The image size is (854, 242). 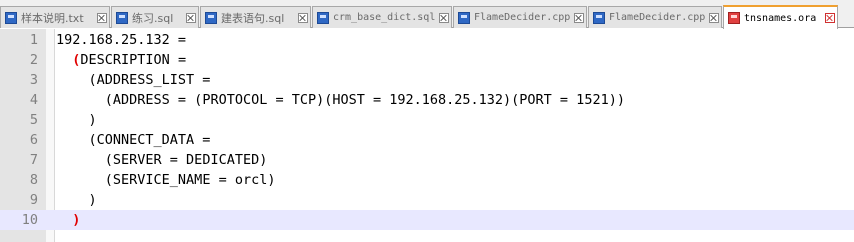 I want to click on tab-practice-sql: 练习.sql, so click(x=155, y=17).